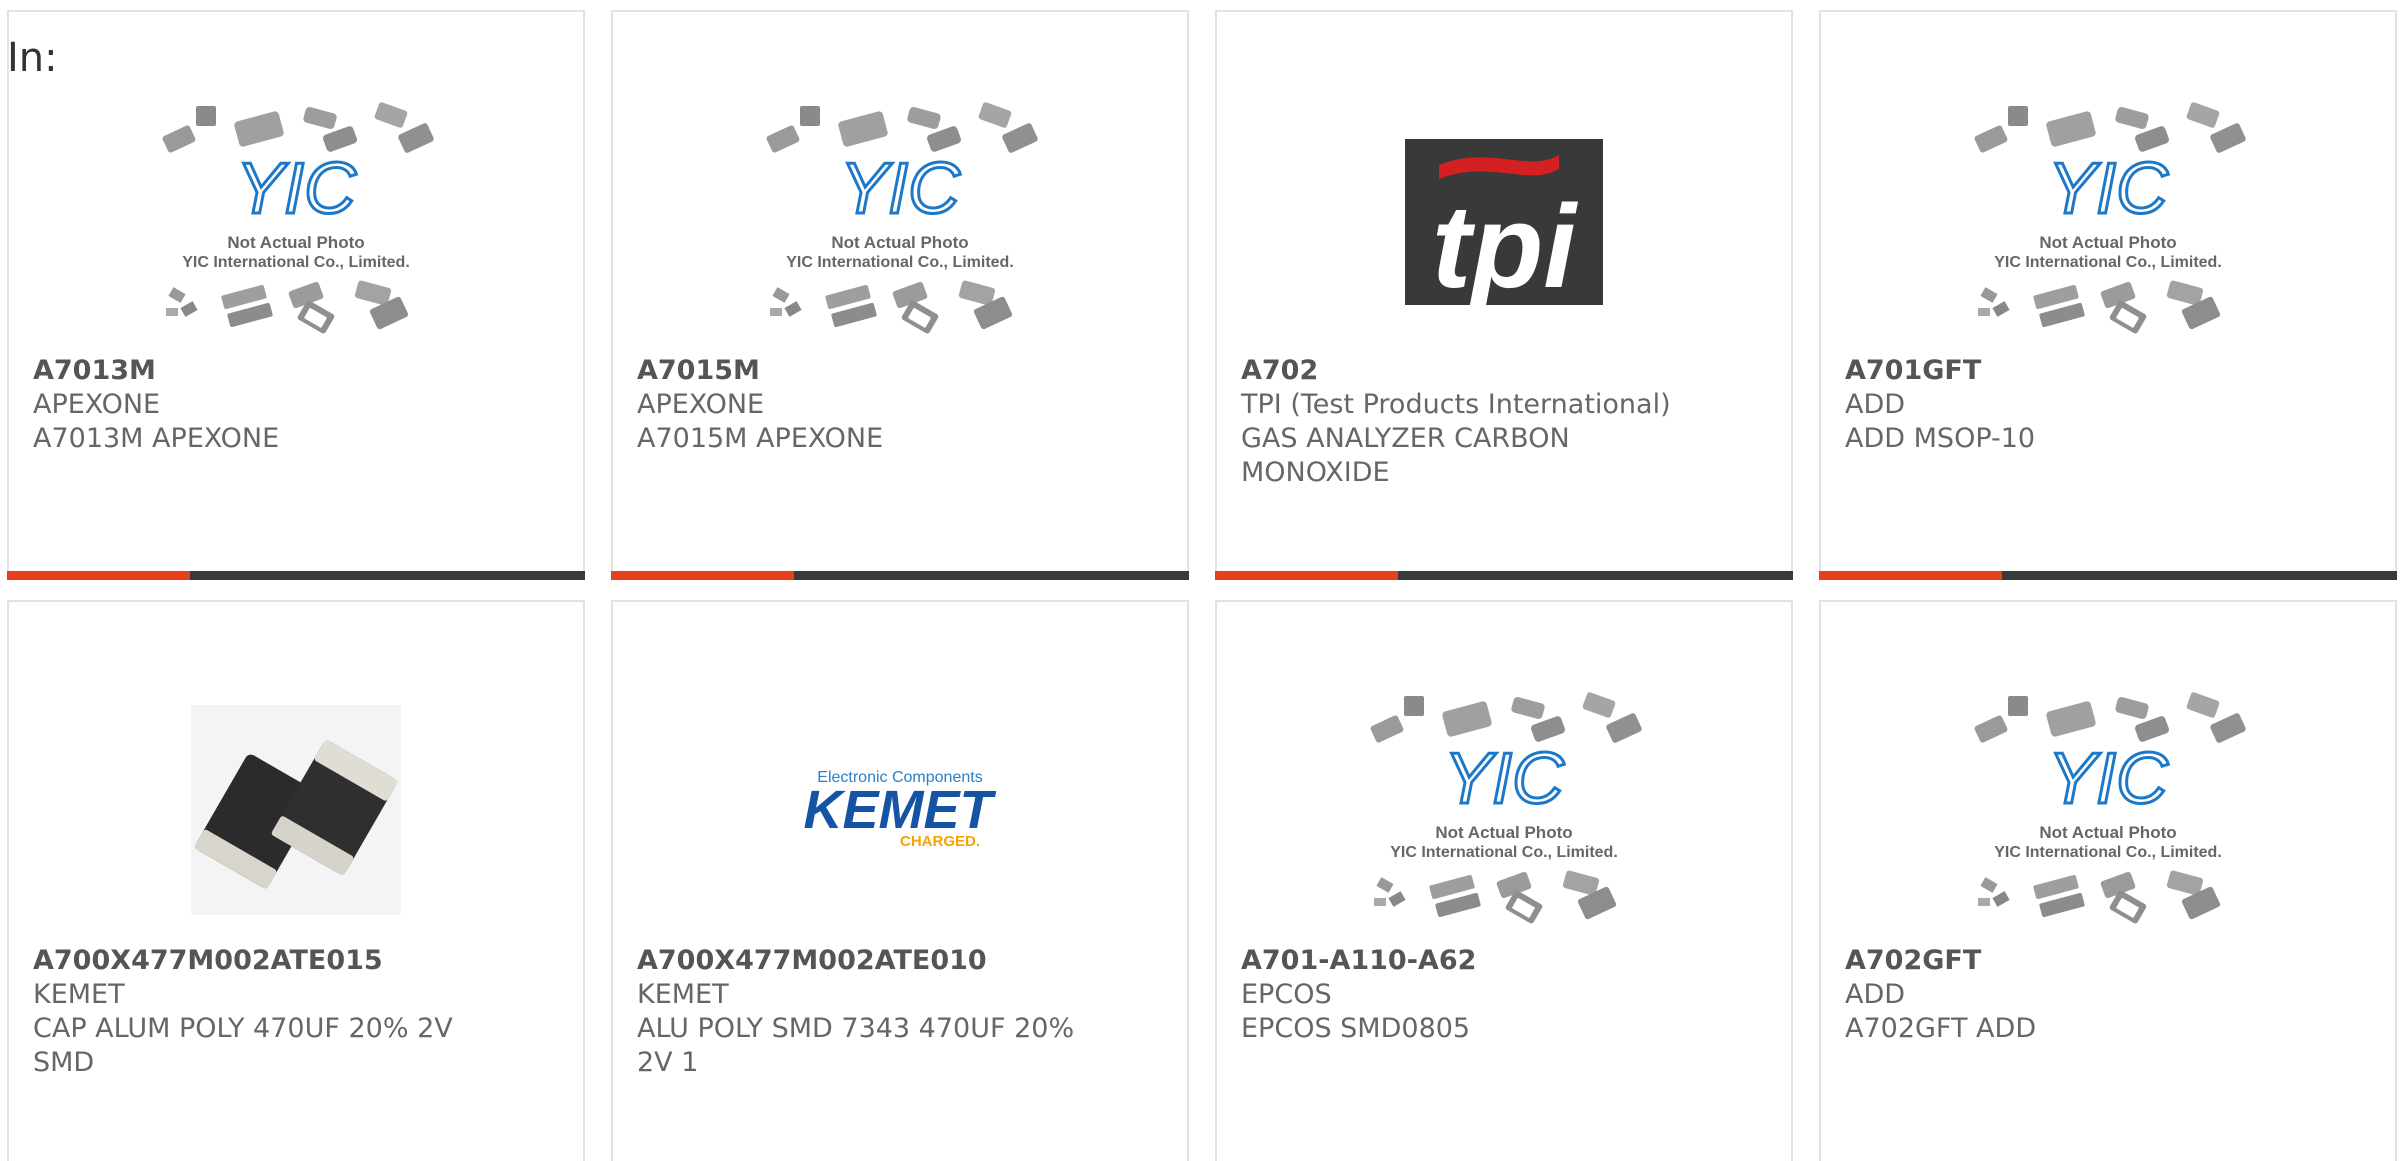  I want to click on kemet-logo: Electronic Components KEMET CHARGED., so click(900, 809).